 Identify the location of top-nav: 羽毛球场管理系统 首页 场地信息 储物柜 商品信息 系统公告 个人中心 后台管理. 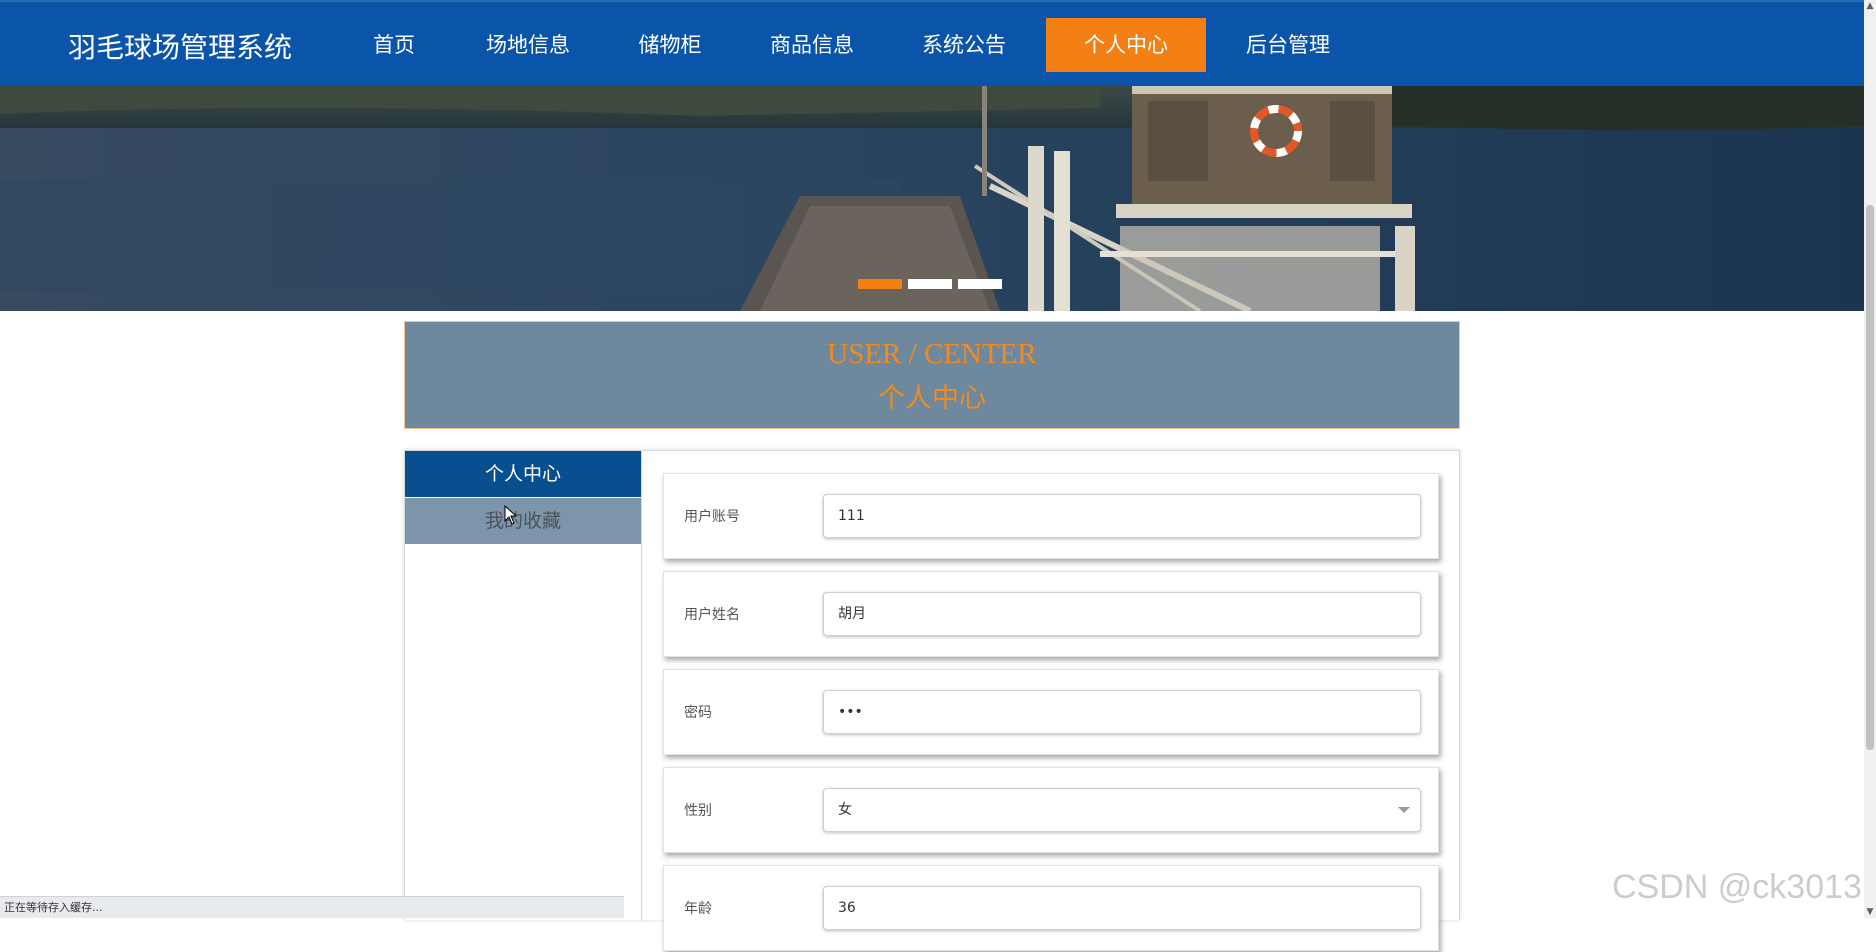
(932, 43).